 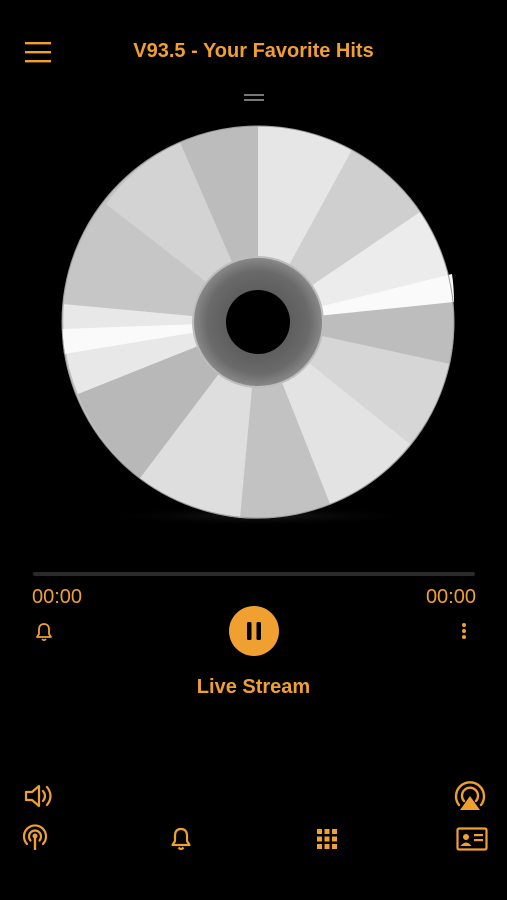 I want to click on play-pause-button, so click(x=254, y=631).